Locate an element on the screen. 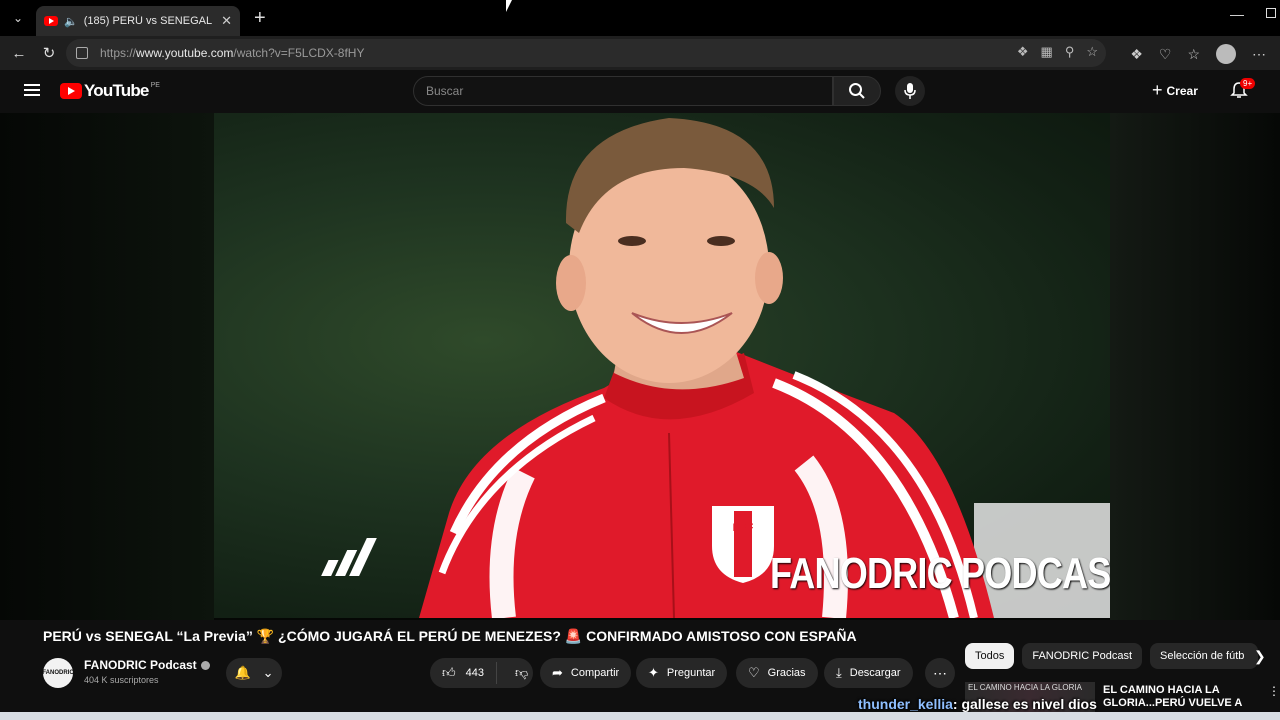 The width and height of the screenshot is (1280, 720). ask-button: ✦ Preguntar is located at coordinates (682, 673).